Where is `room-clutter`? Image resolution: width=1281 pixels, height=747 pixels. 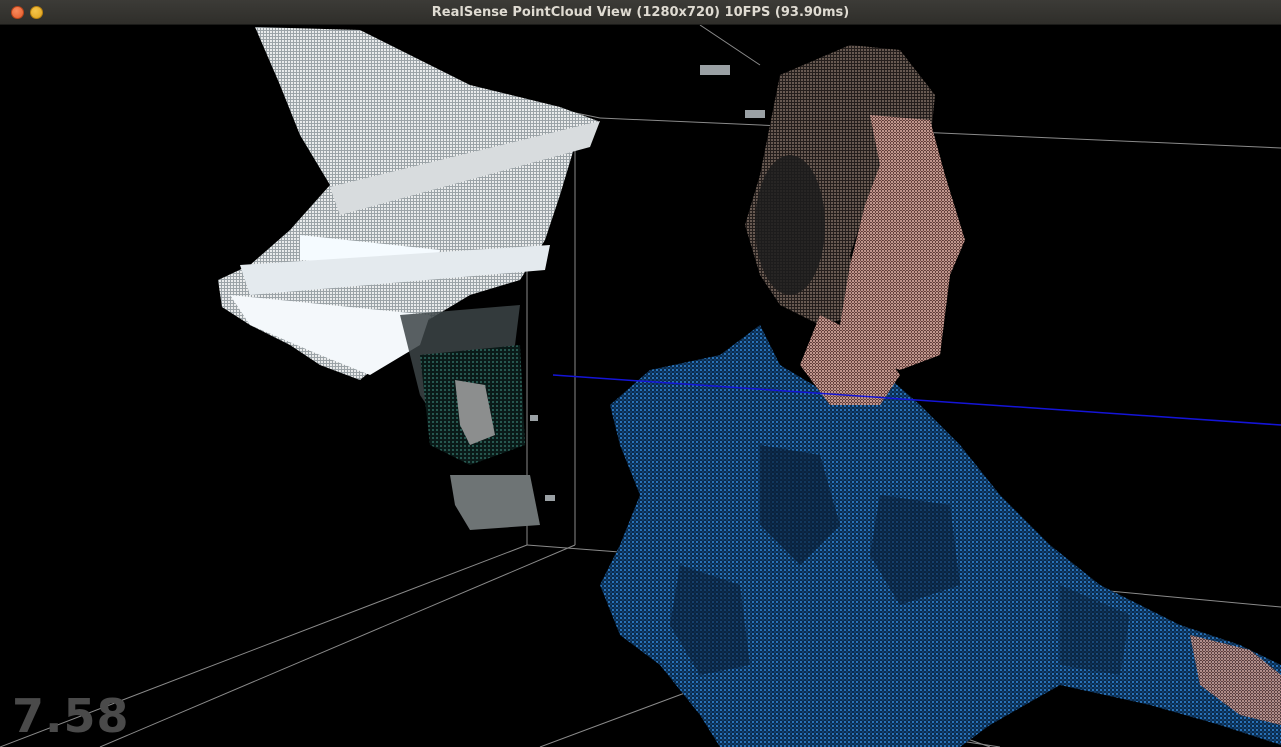 room-clutter is located at coordinates (480, 437).